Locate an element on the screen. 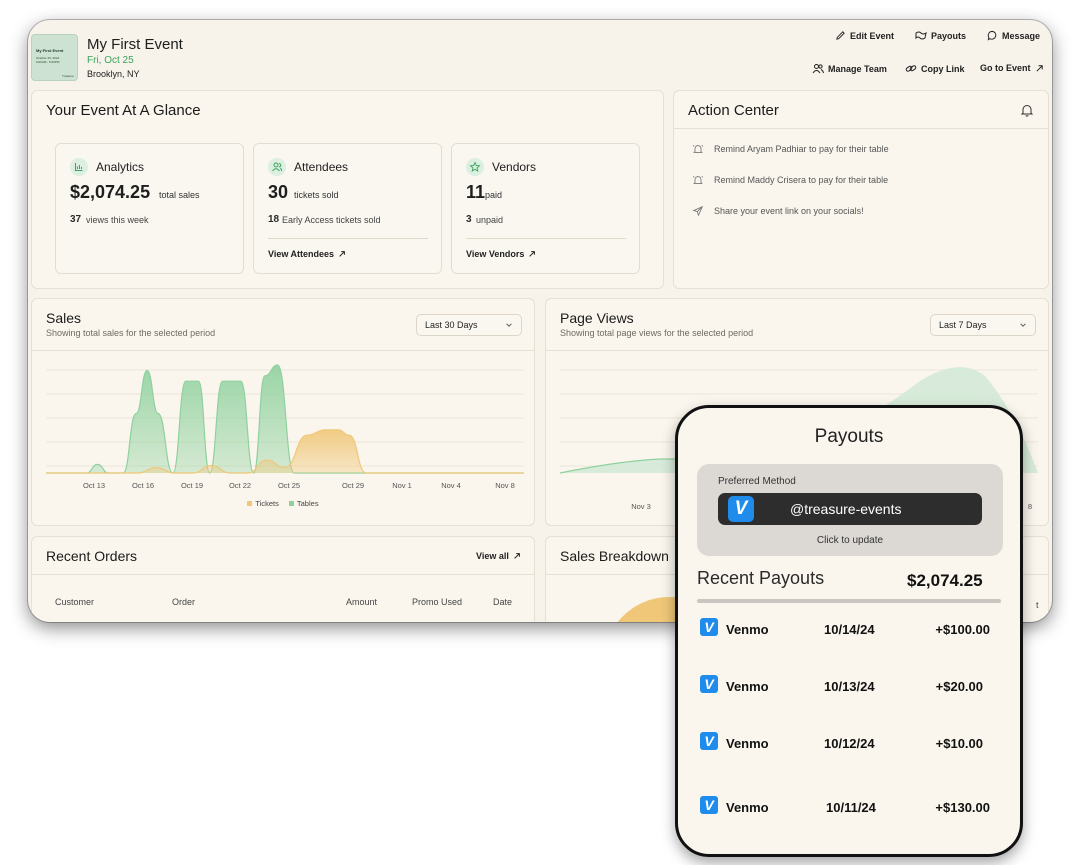  payouts-label: Payouts is located at coordinates (949, 35).